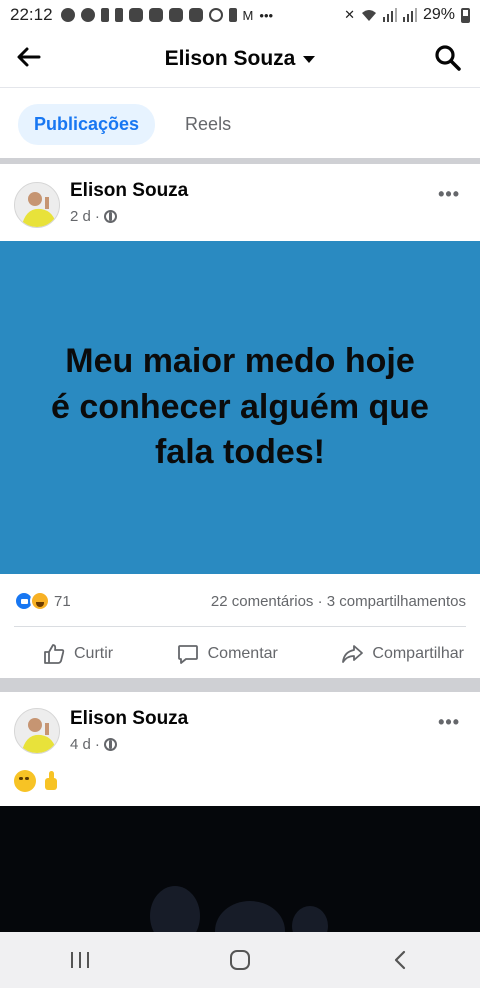 This screenshot has height=988, width=480. I want to click on haha-reaction-icon, so click(40, 601).